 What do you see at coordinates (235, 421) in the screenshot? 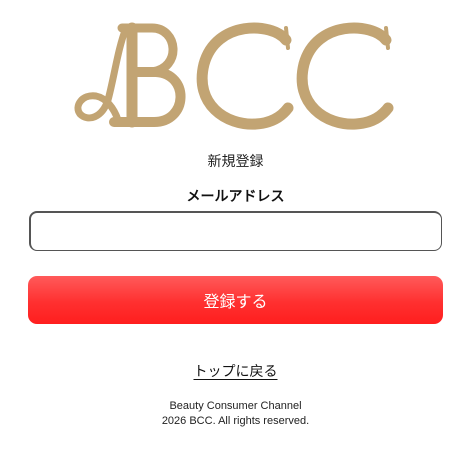
I see `footer-copyright: 2026 BCC. All rights reserved.` at bounding box center [235, 421].